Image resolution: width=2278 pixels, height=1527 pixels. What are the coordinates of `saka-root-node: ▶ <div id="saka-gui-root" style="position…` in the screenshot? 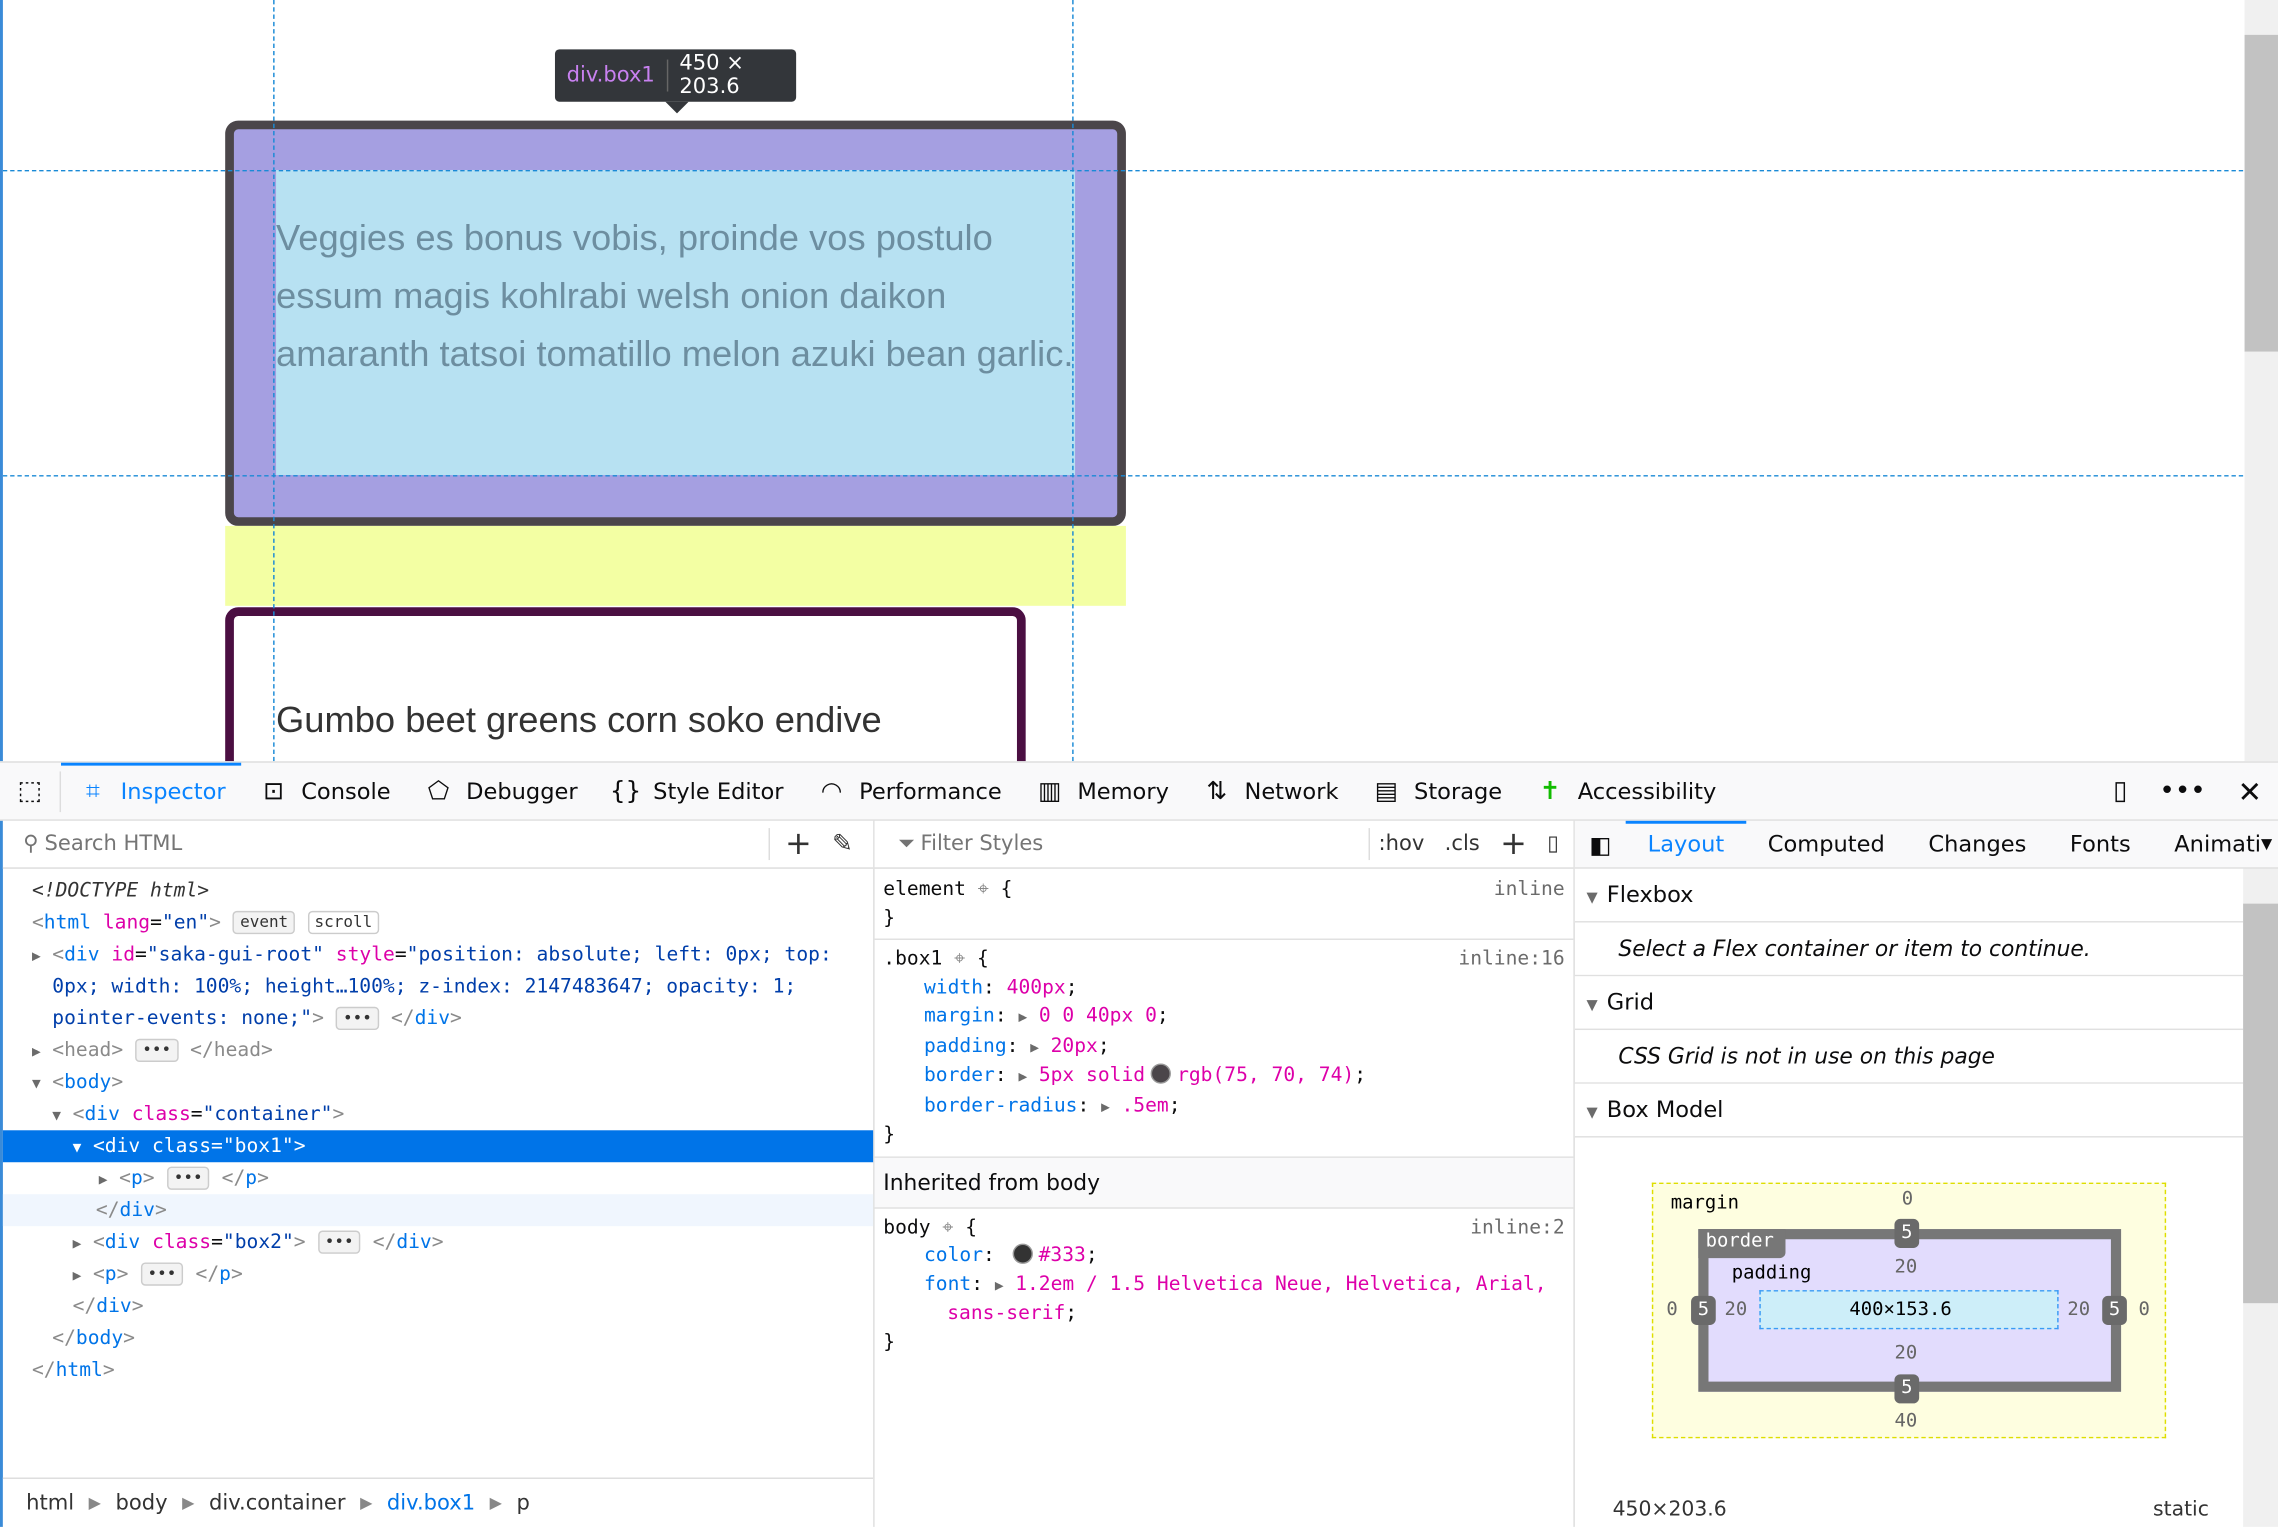 It's located at (438, 955).